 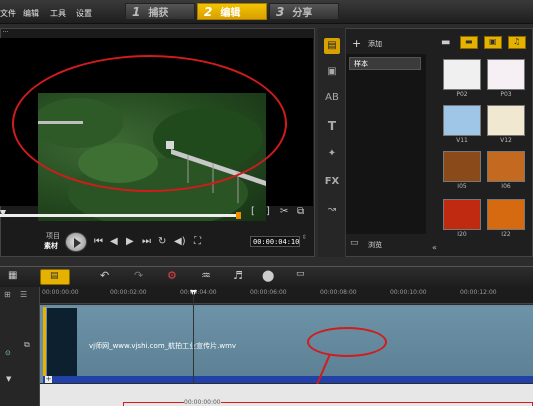 I want to click on thumbnail-i20, so click(x=462, y=214).